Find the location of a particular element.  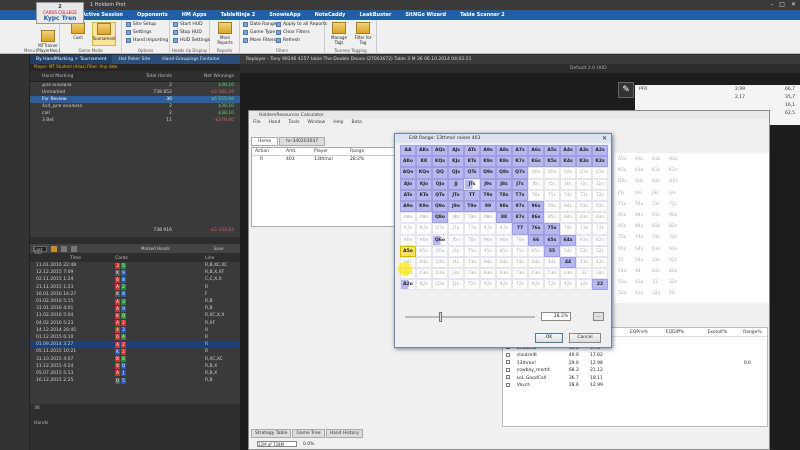

range-cell: K9o is located at coordinates (424, 206).